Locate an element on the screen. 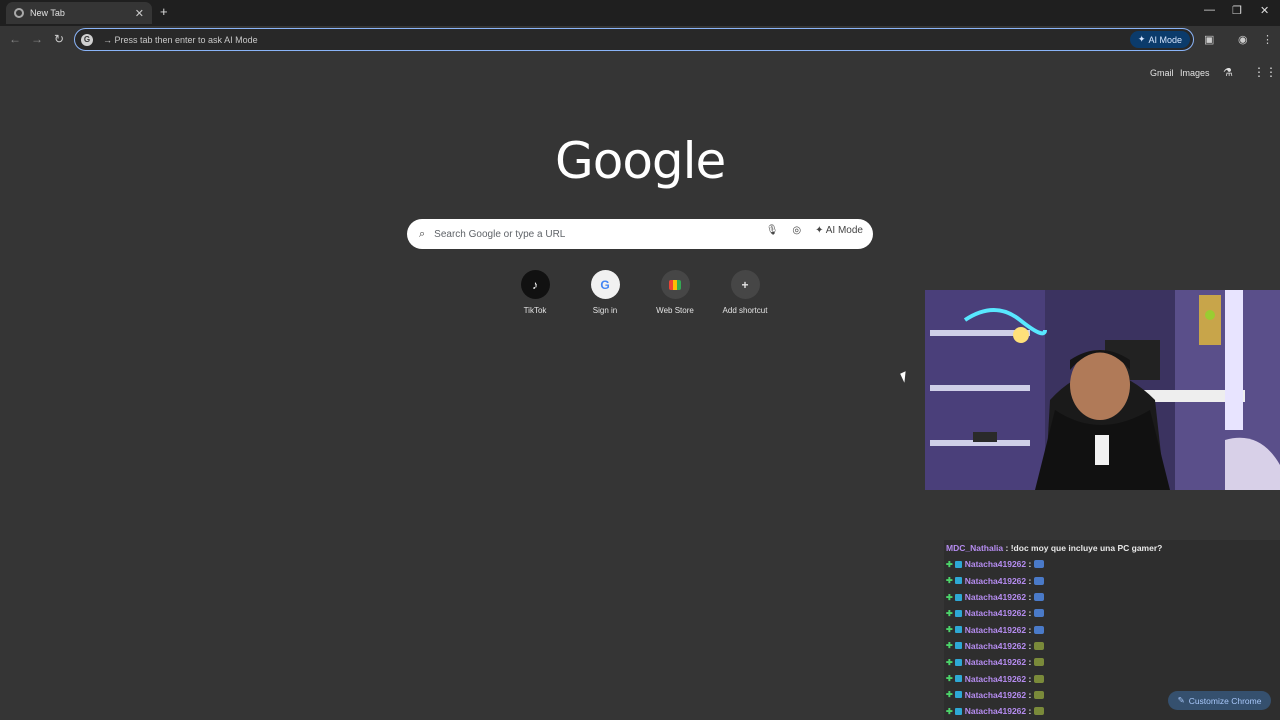  images-link: Images is located at coordinates (1195, 73).